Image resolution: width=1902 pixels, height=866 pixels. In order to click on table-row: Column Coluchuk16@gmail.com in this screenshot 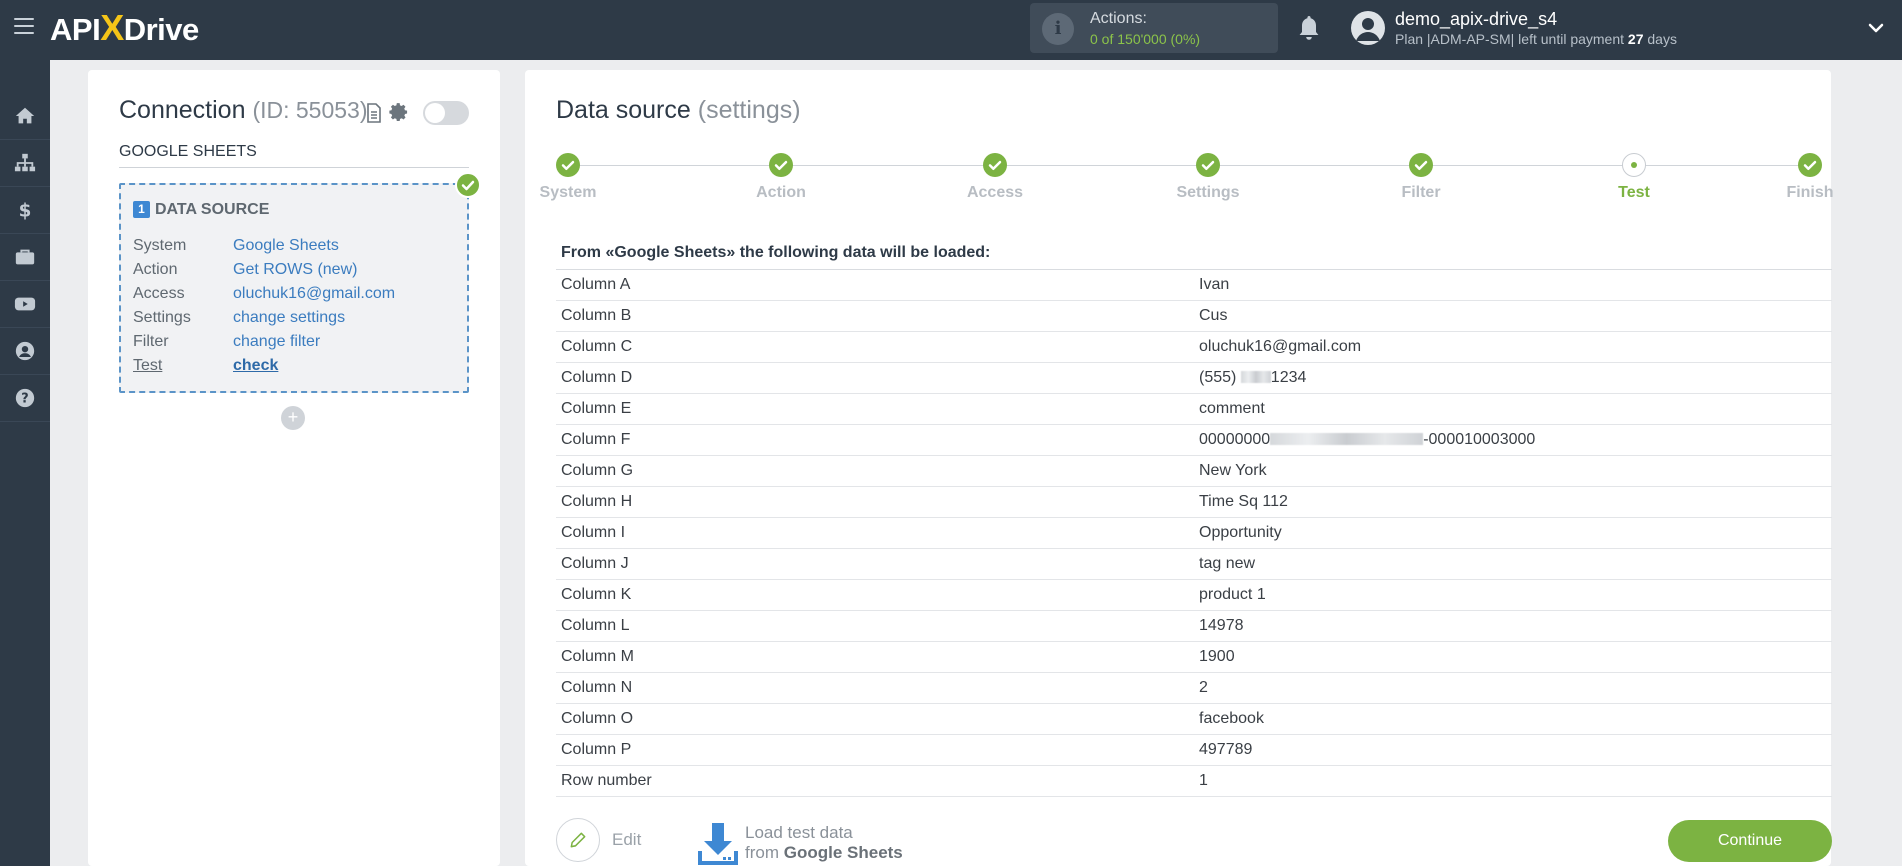, I will do `click(1194, 347)`.